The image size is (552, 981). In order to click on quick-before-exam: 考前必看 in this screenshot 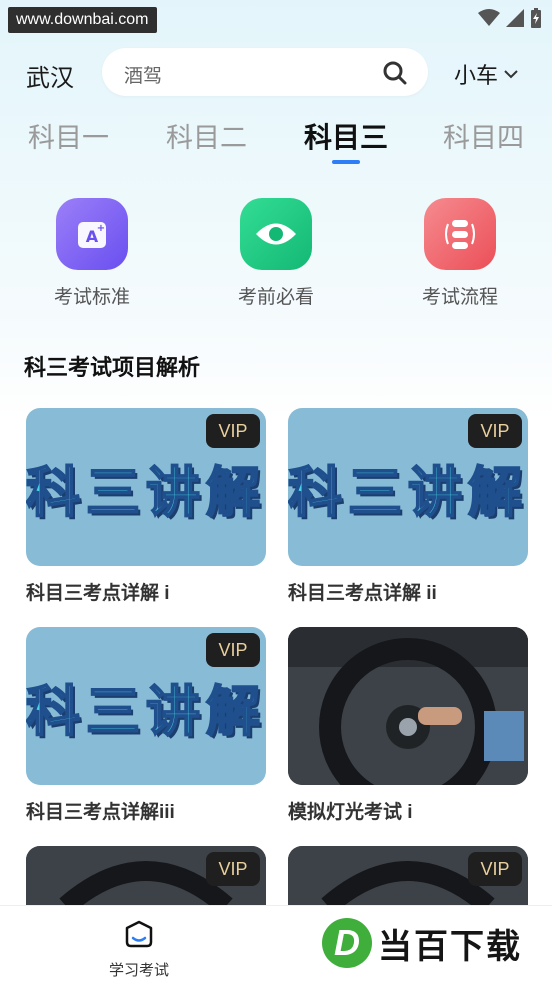, I will do `click(276, 253)`.